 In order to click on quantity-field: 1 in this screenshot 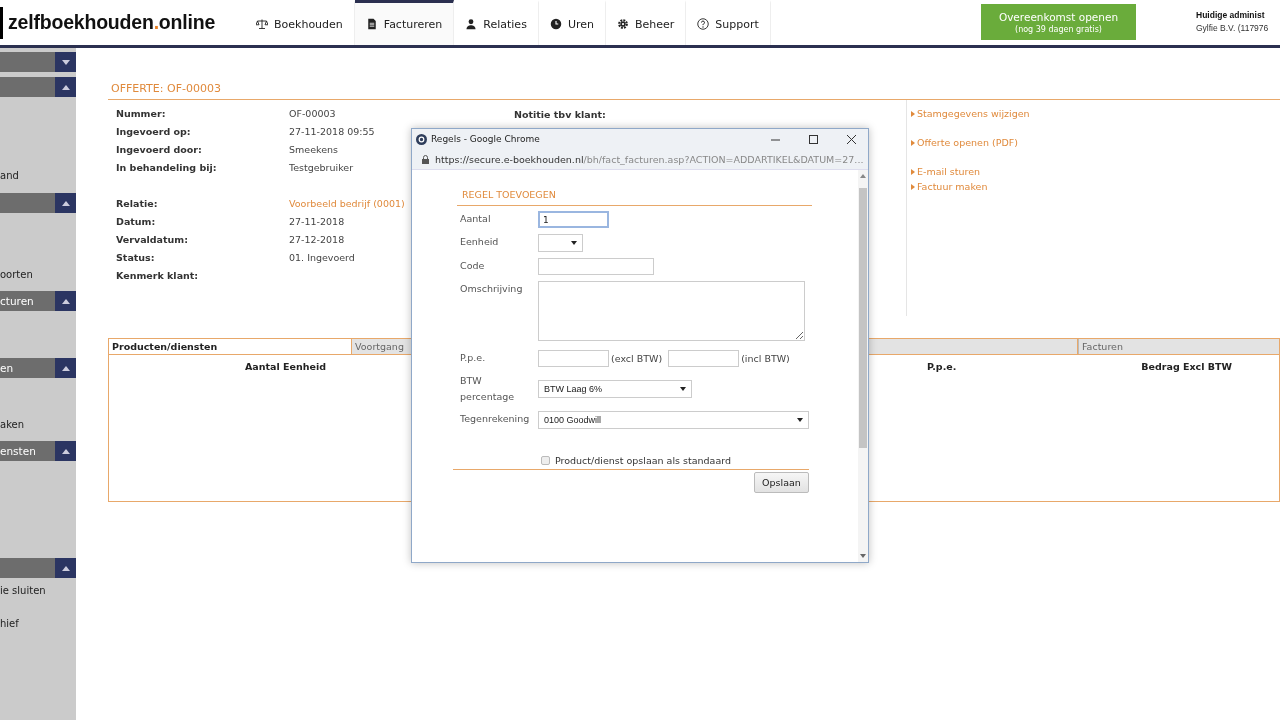, I will do `click(573, 219)`.